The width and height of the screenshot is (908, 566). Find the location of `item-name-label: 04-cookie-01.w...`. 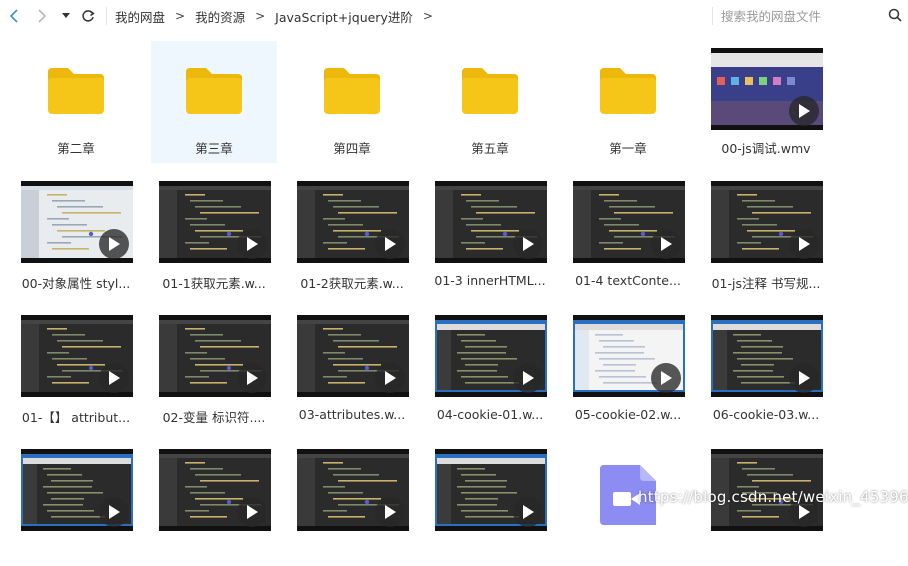

item-name-label: 04-cookie-01.w... is located at coordinates (490, 414).